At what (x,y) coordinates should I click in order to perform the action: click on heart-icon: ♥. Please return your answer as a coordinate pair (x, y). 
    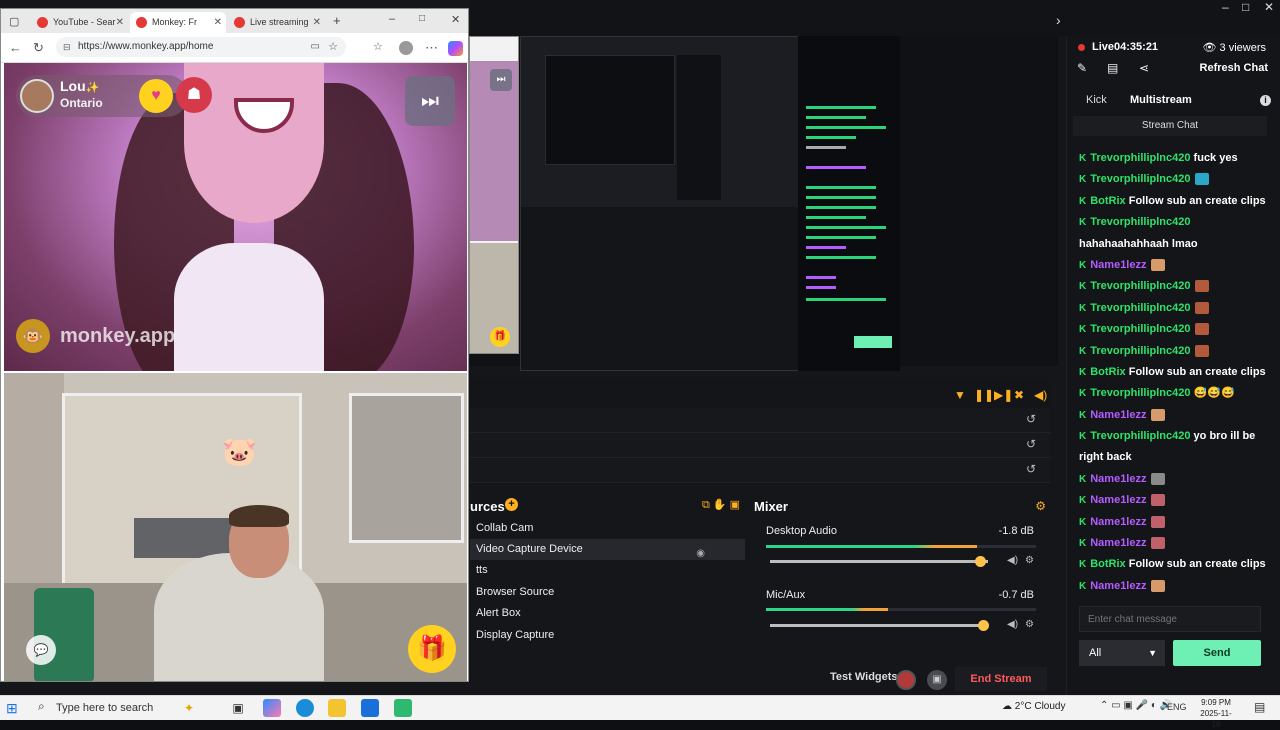
    Looking at the image, I should click on (156, 96).